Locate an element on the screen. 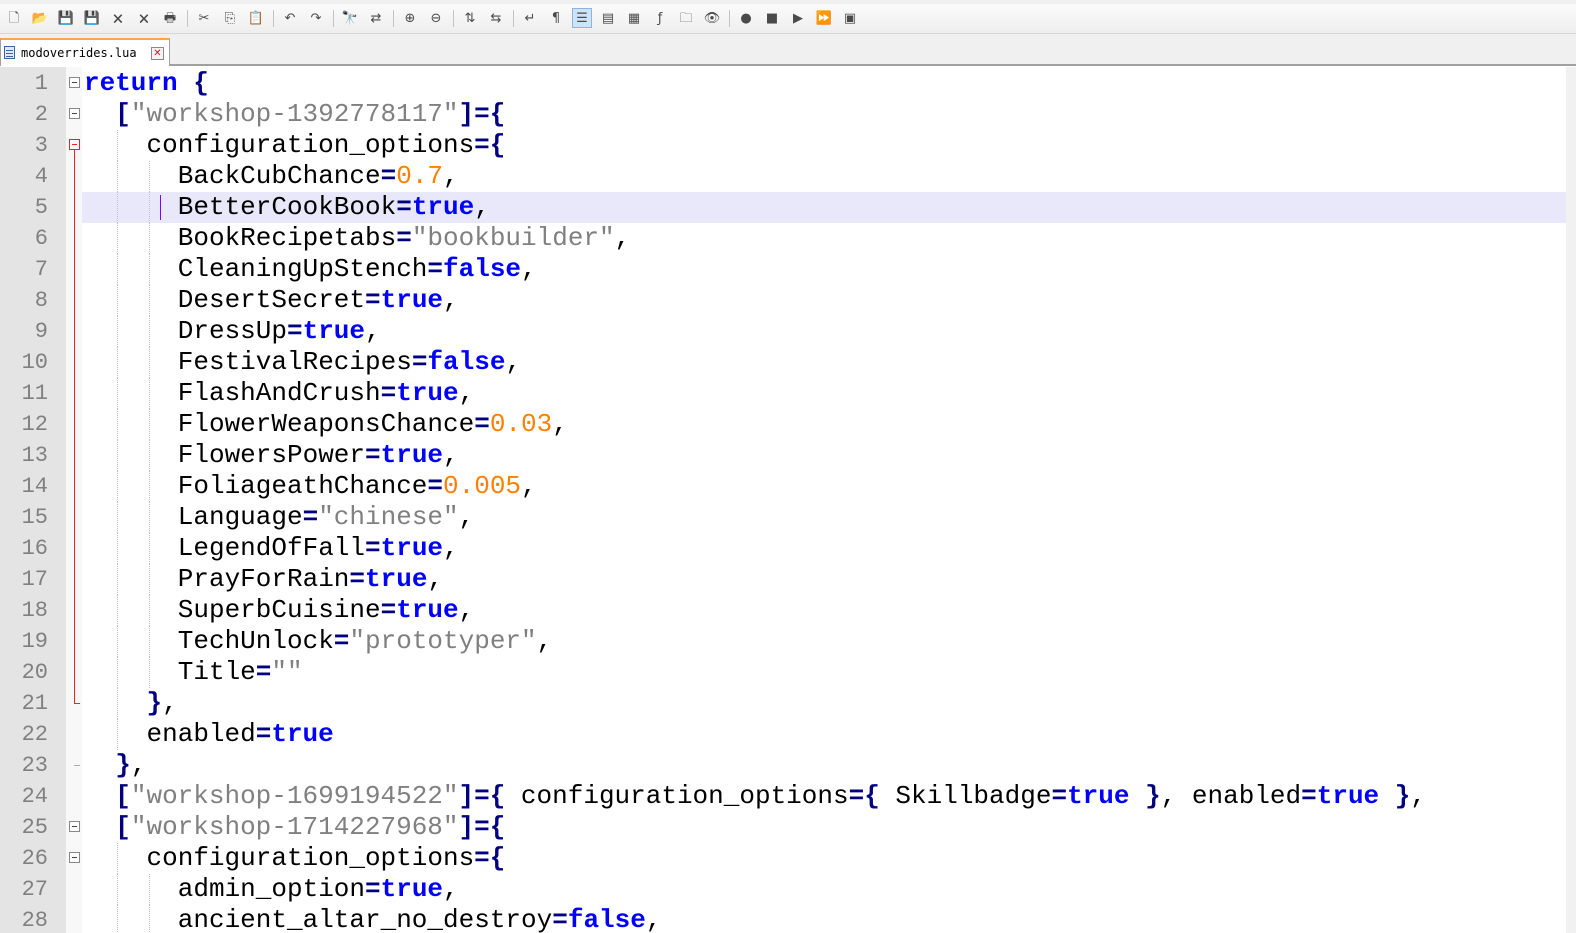  code-line: 14 FoliageathChance=0.005, is located at coordinates (783, 486).